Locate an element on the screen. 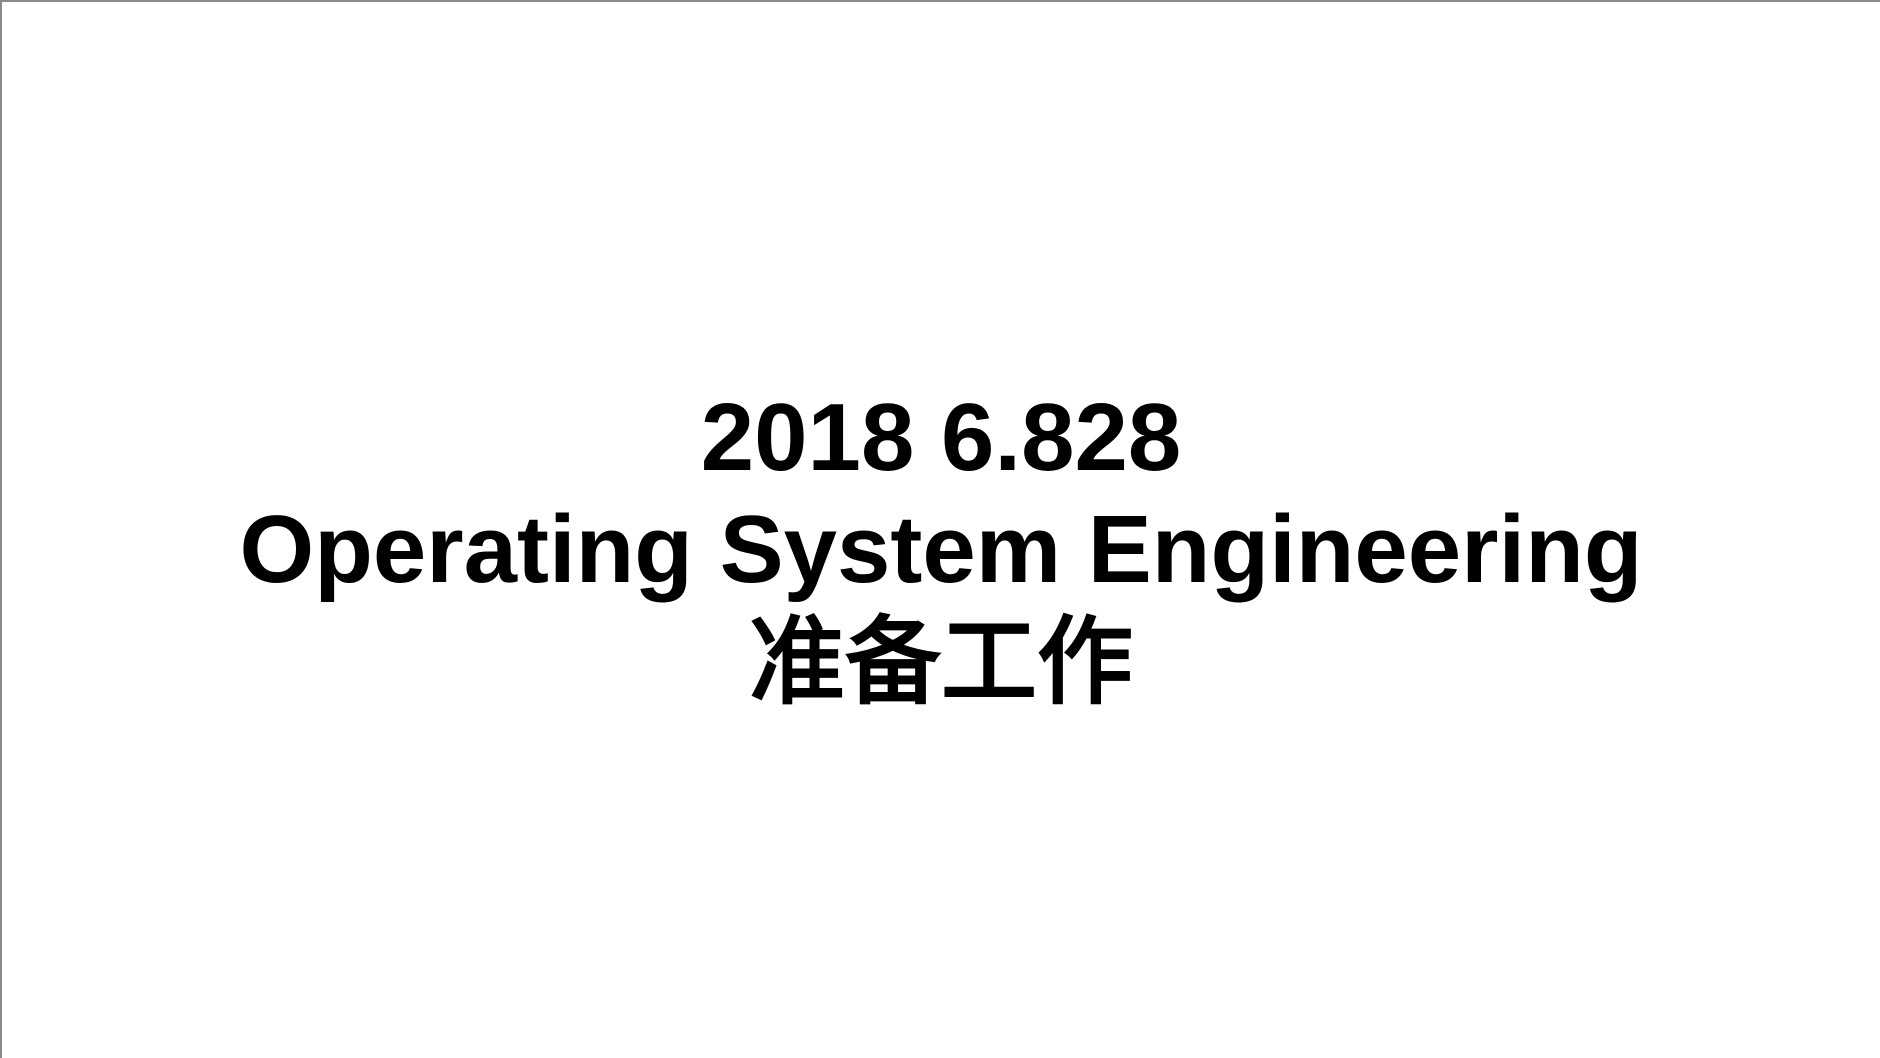  title-line-section: 准备工作 is located at coordinates (941, 662).